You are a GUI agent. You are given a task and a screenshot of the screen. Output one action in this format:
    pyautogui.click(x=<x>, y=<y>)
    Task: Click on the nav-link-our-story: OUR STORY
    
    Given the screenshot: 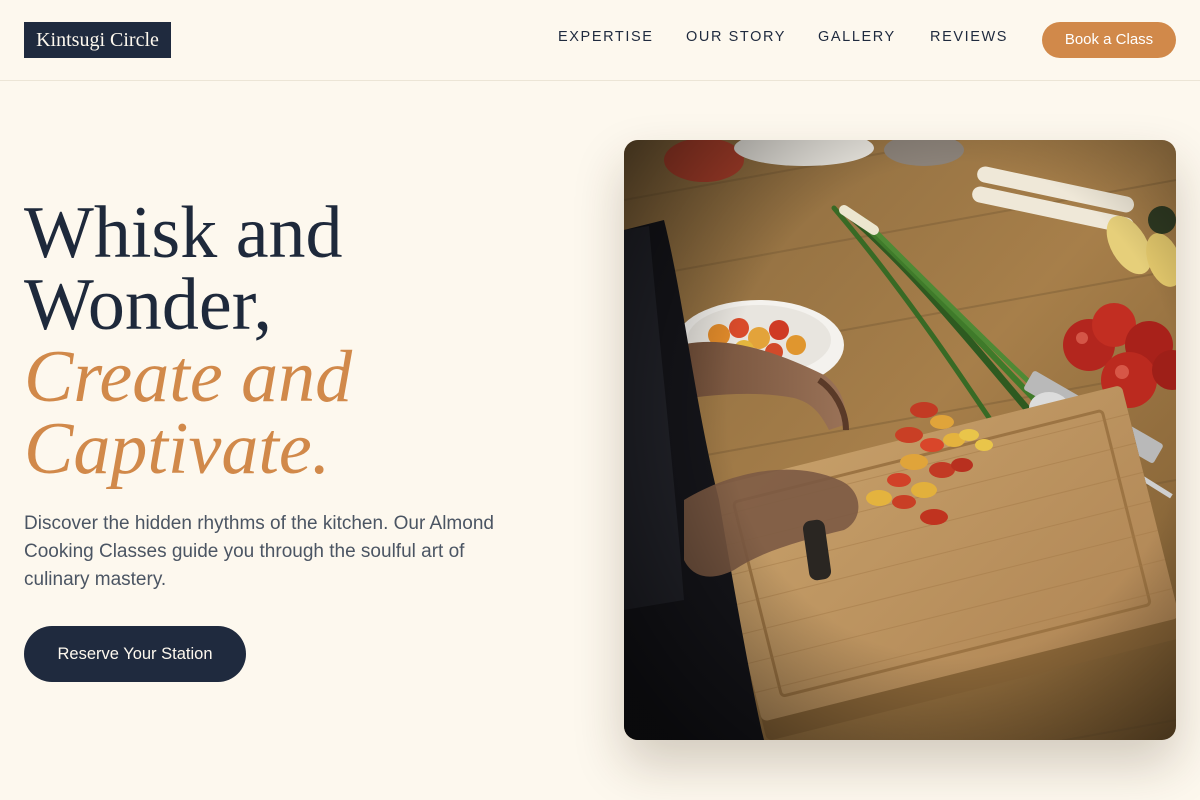 What is the action you would take?
    pyautogui.click(x=736, y=37)
    